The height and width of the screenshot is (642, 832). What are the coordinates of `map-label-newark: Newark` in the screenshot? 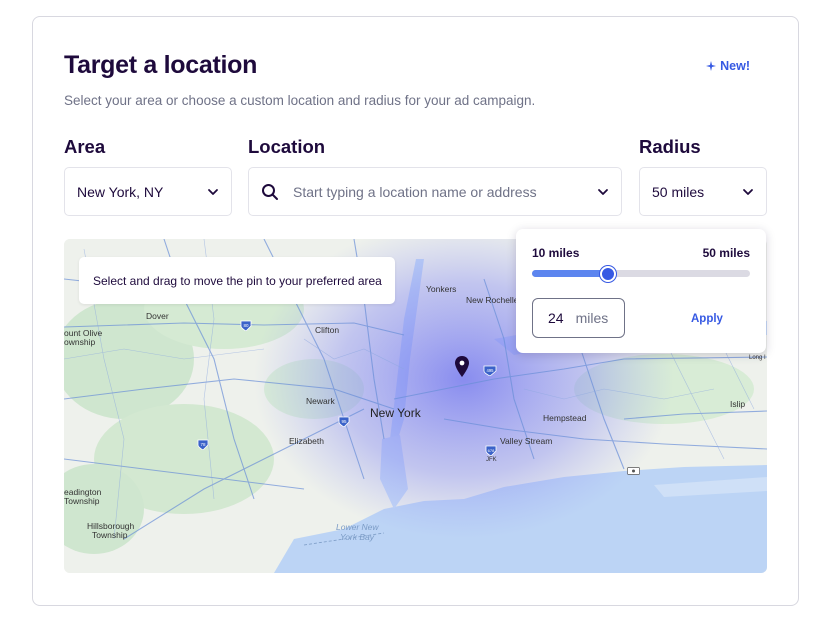 It's located at (320, 401).